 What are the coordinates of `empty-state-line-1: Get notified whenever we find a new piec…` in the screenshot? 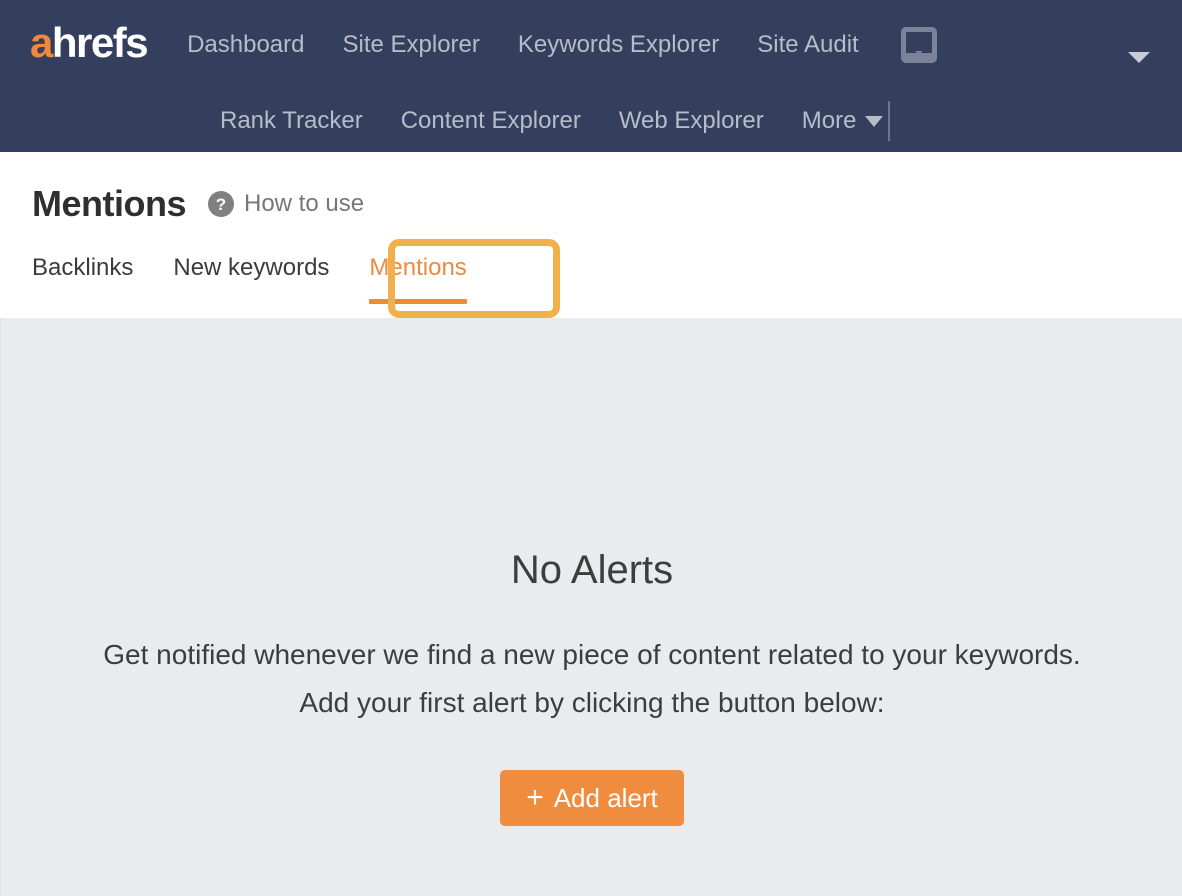 It's located at (592, 654).